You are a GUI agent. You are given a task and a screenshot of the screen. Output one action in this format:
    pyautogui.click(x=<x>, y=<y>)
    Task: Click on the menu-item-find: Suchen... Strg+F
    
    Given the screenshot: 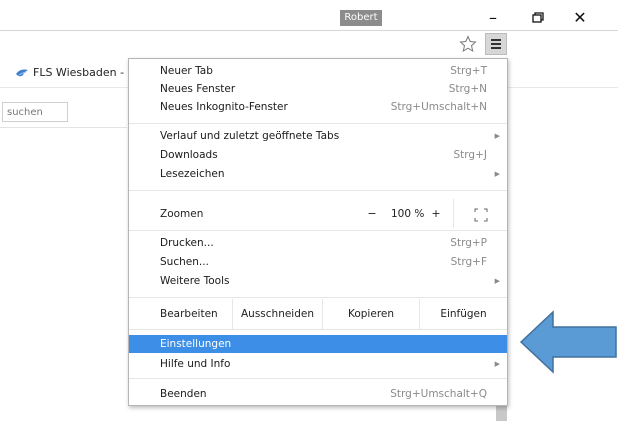 What is the action you would take?
    pyautogui.click(x=318, y=262)
    